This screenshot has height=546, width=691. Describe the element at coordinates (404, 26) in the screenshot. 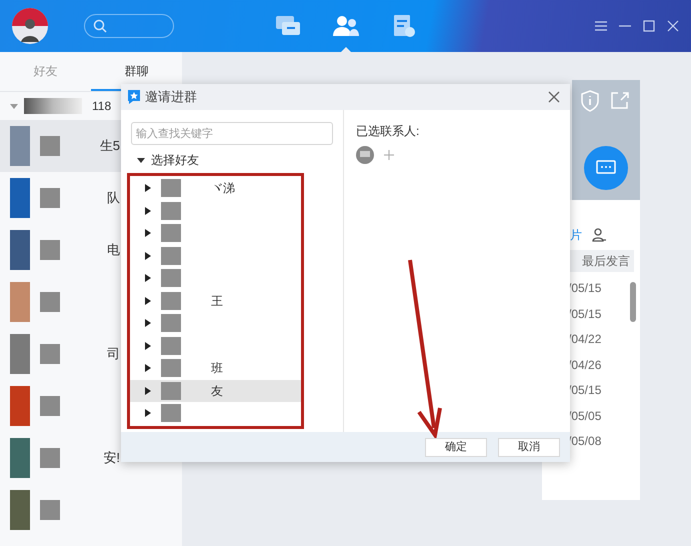

I see `document-icon` at that location.